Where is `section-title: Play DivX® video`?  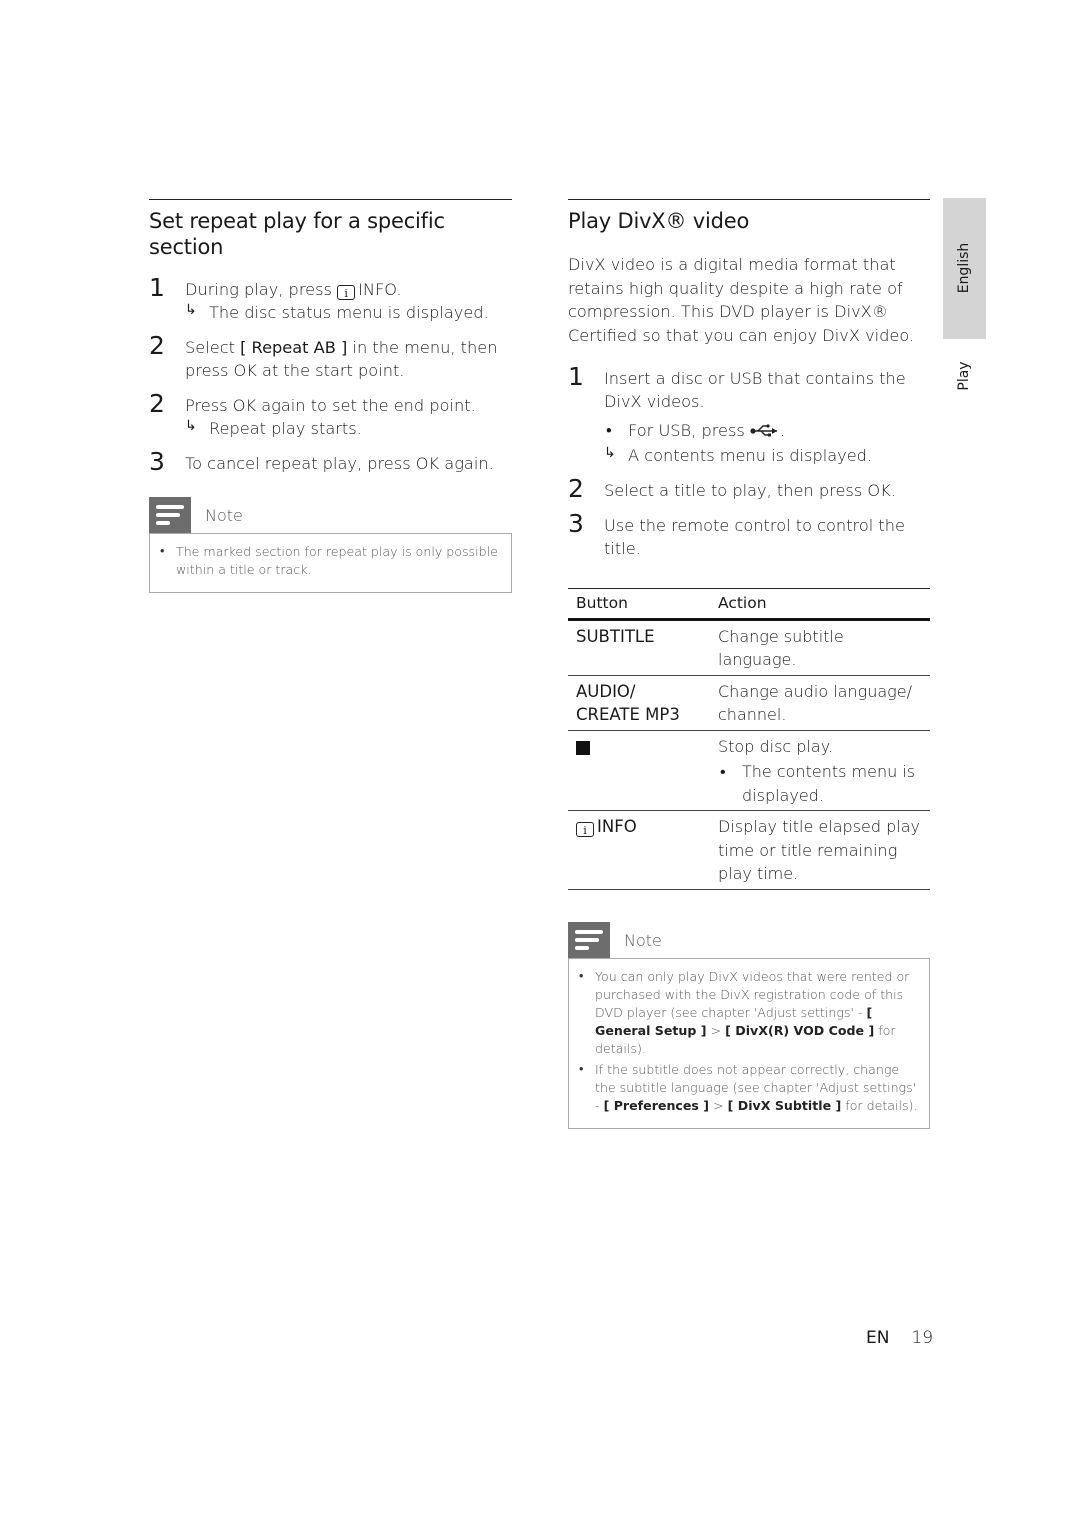 section-title: Play DivX® video is located at coordinates (659, 221).